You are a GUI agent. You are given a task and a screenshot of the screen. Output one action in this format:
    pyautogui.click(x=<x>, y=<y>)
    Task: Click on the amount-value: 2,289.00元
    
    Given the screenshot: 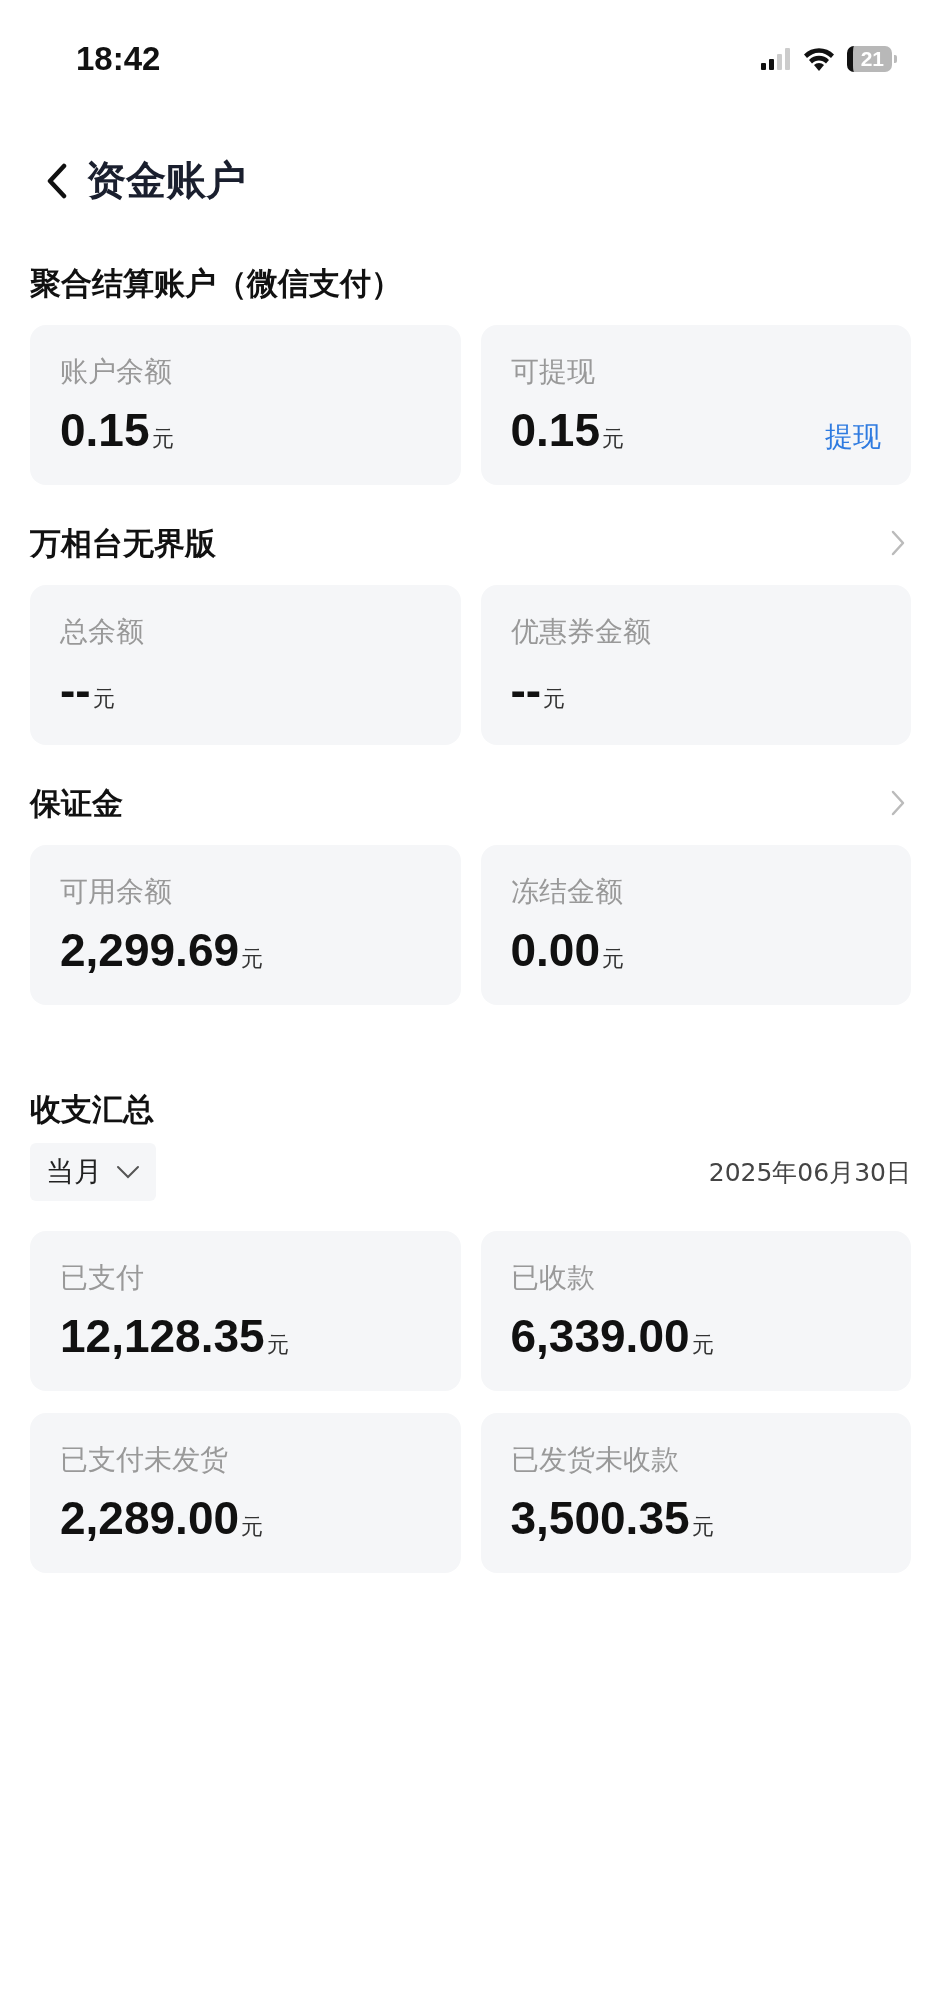 What is the action you would take?
    pyautogui.click(x=162, y=1518)
    